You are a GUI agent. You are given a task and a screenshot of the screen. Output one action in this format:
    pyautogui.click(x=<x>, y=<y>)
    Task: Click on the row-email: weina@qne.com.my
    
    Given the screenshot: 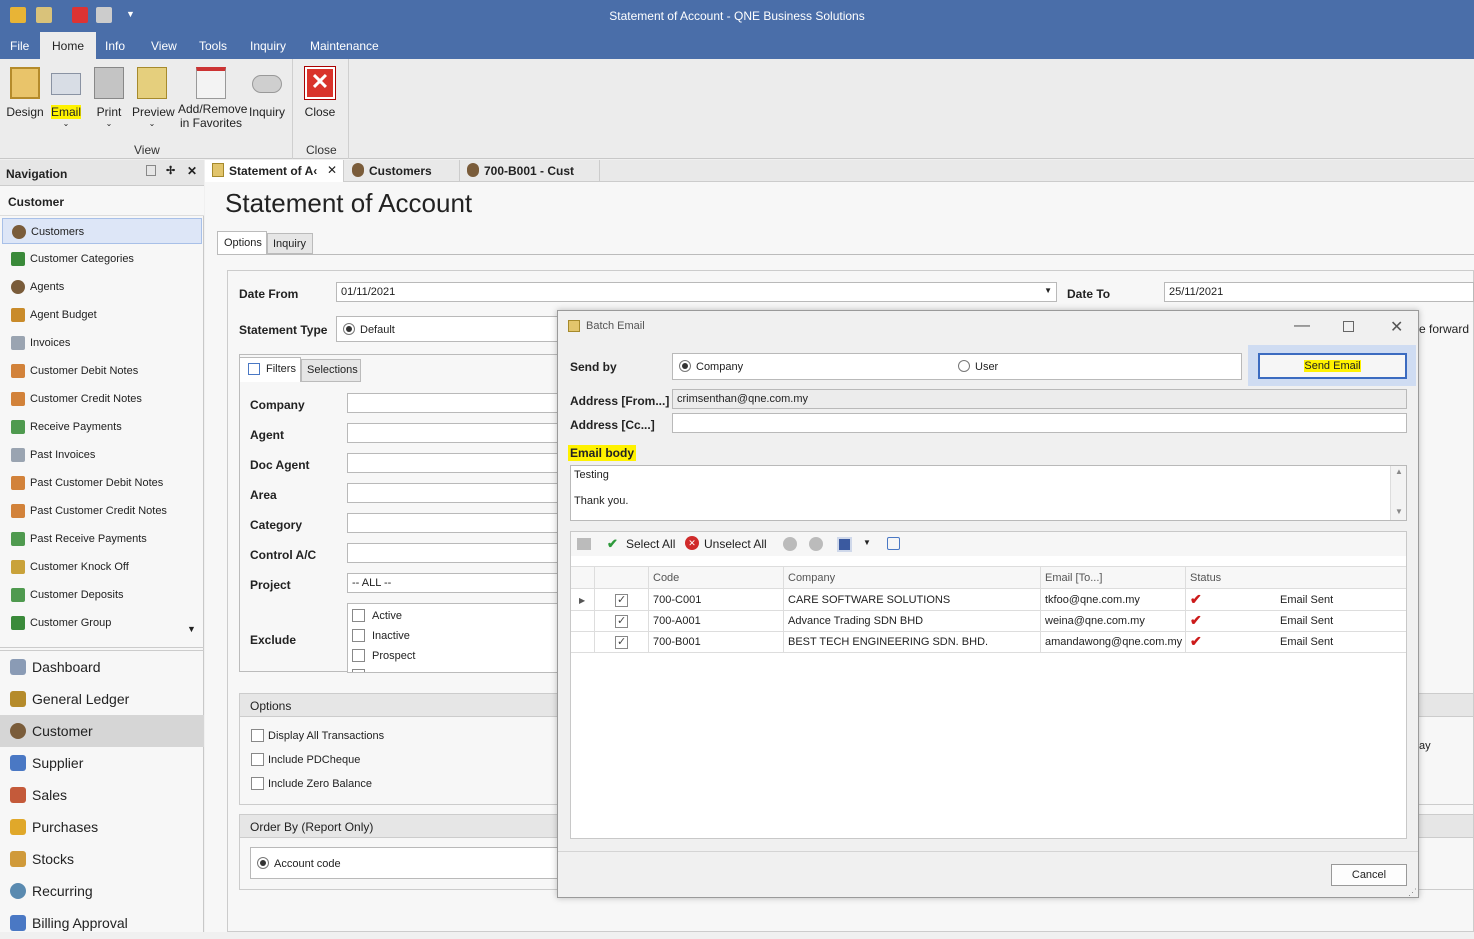 What is the action you would take?
    pyautogui.click(x=1113, y=621)
    